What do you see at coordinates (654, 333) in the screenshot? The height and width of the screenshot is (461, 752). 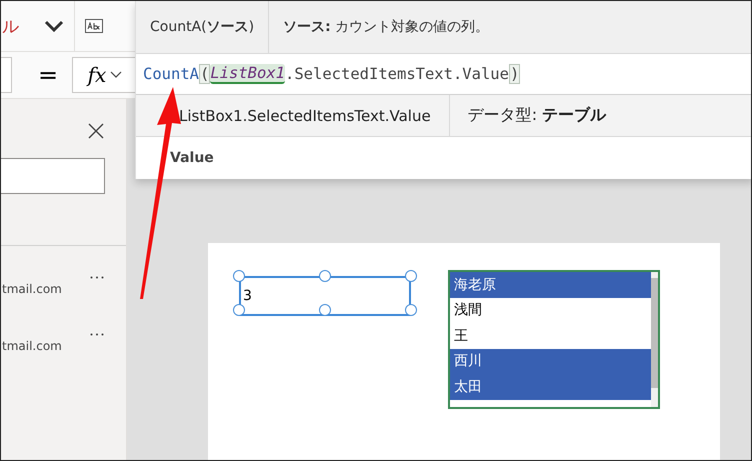 I see `scrollbar-thumb` at bounding box center [654, 333].